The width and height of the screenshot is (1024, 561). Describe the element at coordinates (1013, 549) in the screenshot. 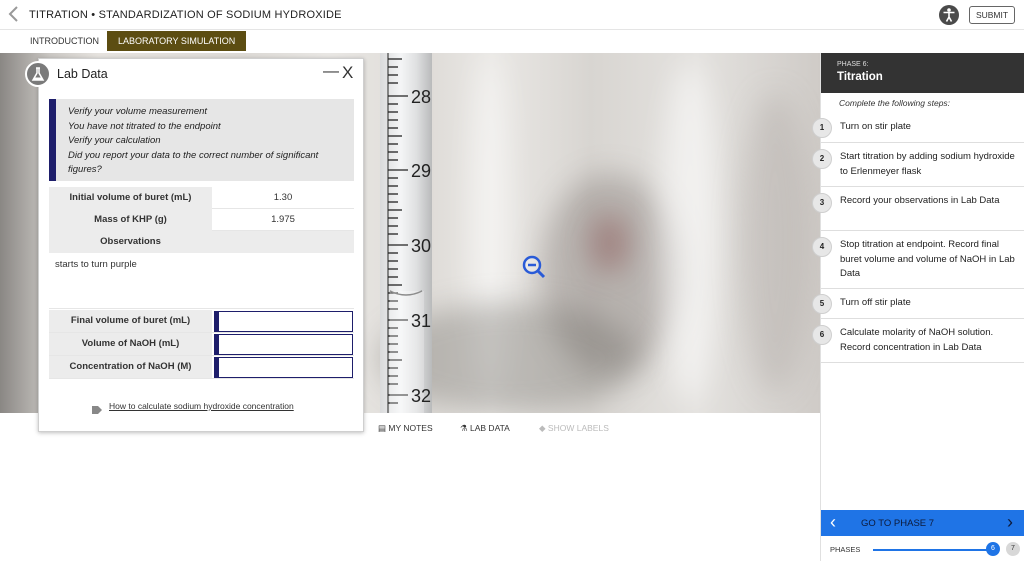

I see `phase-dot-next: 7` at that location.